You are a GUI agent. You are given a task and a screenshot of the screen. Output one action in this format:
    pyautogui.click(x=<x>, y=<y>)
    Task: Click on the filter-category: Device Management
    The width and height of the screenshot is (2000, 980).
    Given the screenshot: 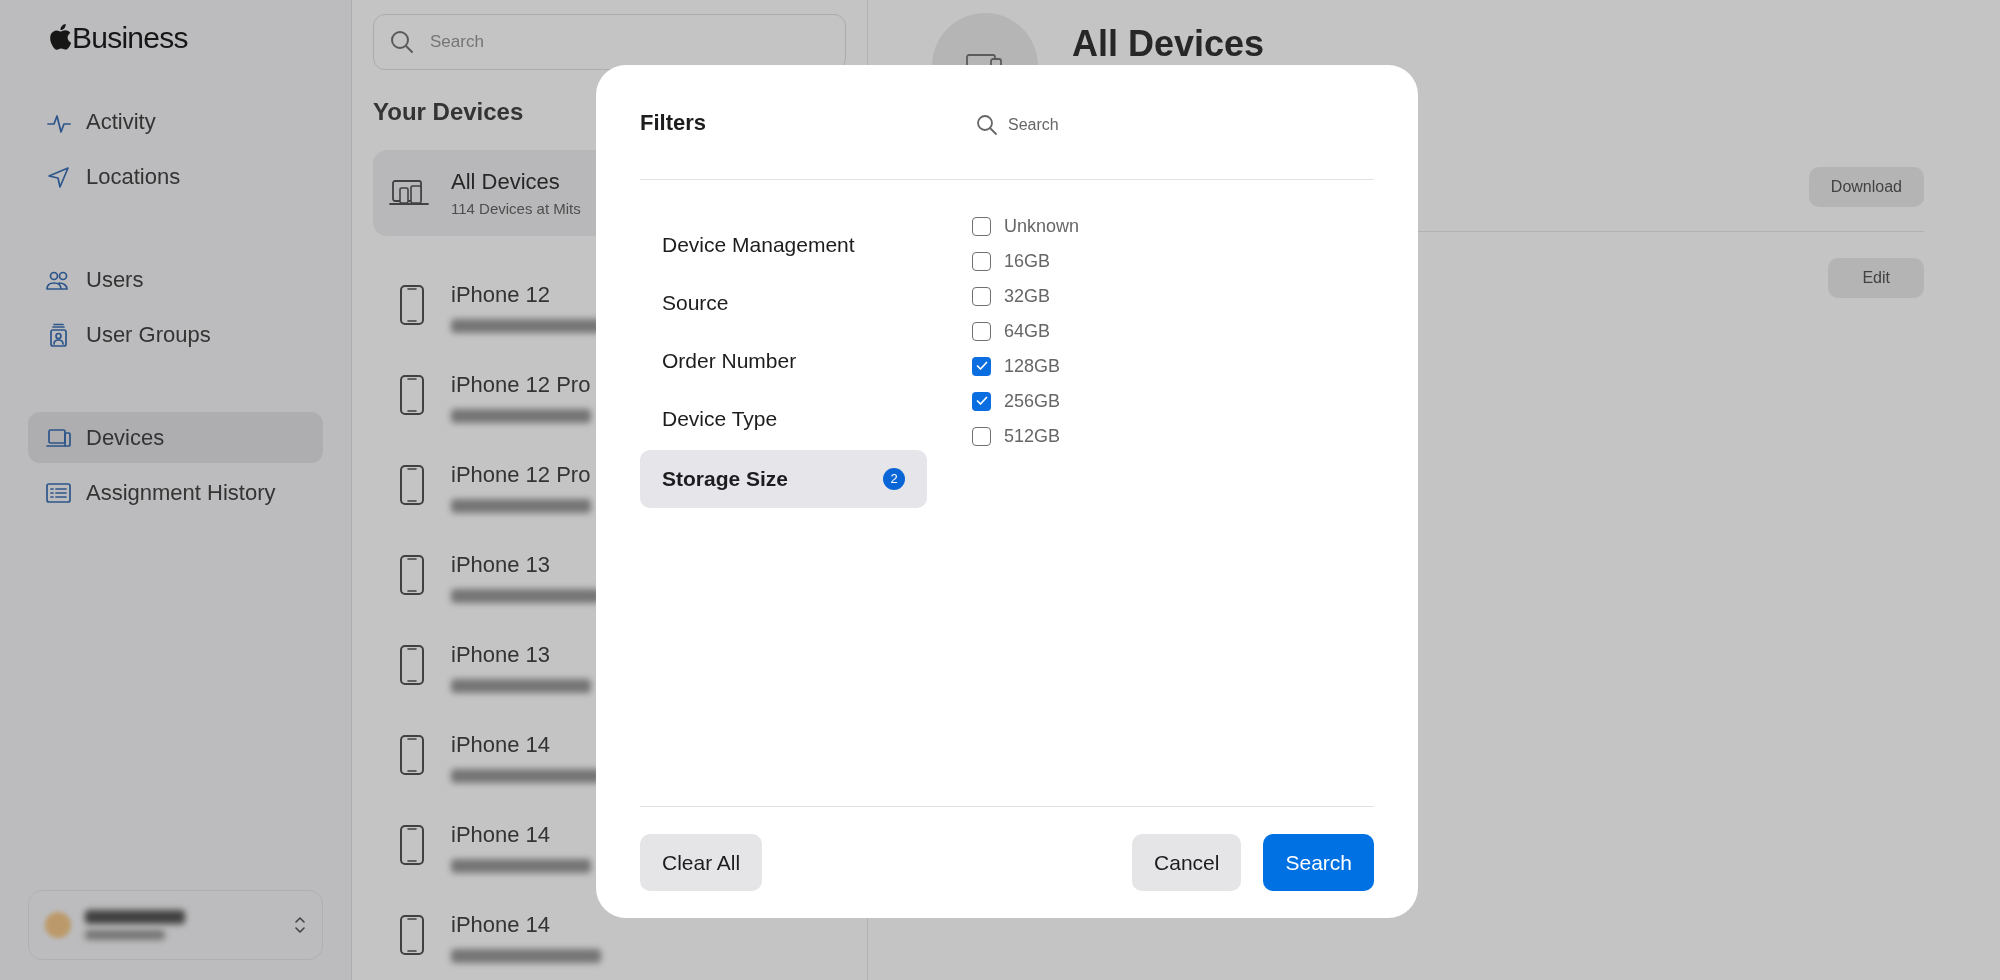 What is the action you would take?
    pyautogui.click(x=783, y=245)
    